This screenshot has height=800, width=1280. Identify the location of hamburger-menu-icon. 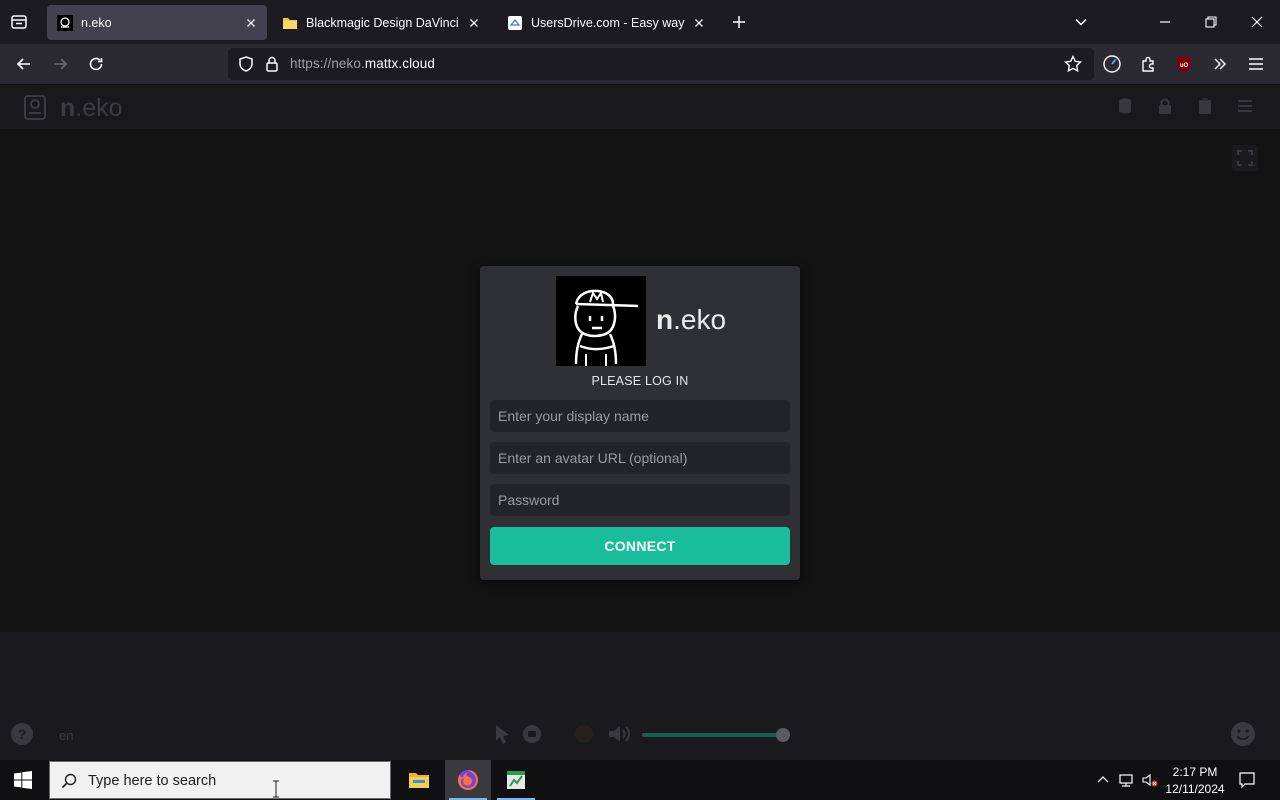
(1256, 64).